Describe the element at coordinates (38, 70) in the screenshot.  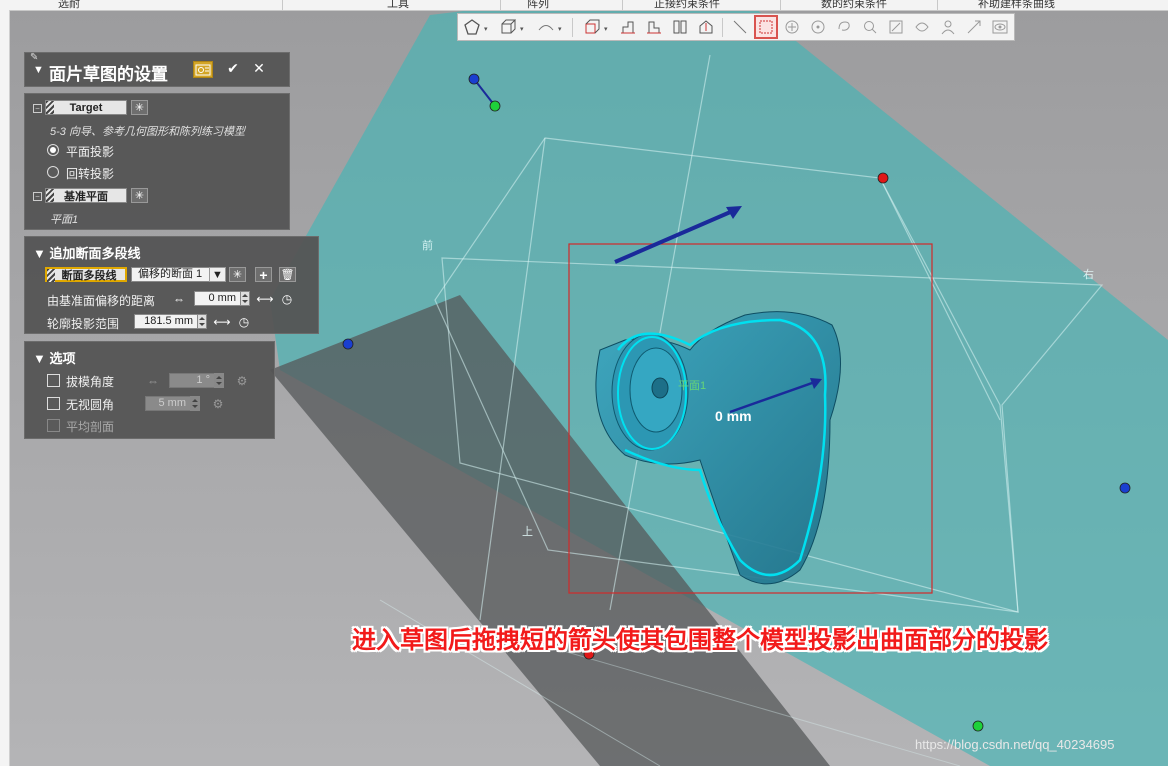
I see `collapse-triangle-icon: ▼` at that location.